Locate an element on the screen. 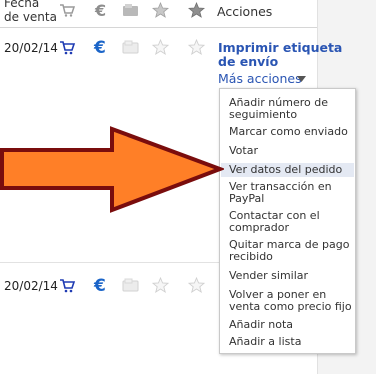  menu-item-add-note: Añadir nota is located at coordinates (261, 325).